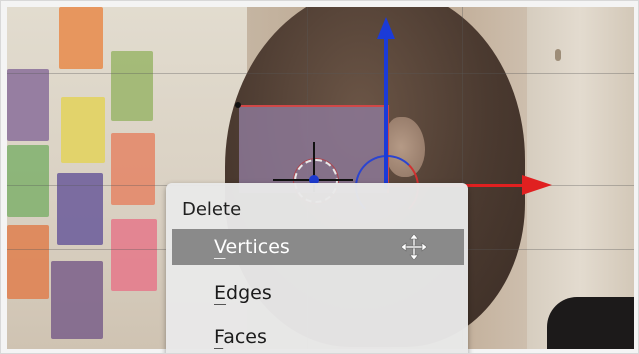 This screenshot has width=639, height=354. What do you see at coordinates (558, 55) in the screenshot?
I see `door-knob` at bounding box center [558, 55].